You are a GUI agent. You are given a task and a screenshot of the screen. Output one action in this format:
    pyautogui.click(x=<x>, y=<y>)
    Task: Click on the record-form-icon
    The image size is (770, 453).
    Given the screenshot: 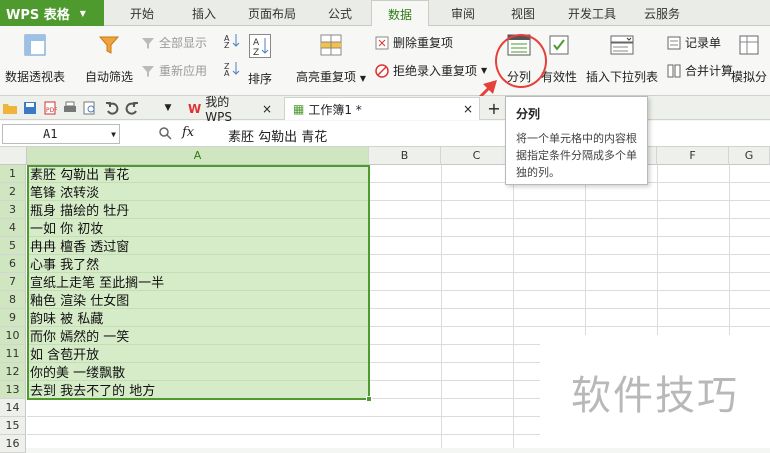 What is the action you would take?
    pyautogui.click(x=674, y=43)
    